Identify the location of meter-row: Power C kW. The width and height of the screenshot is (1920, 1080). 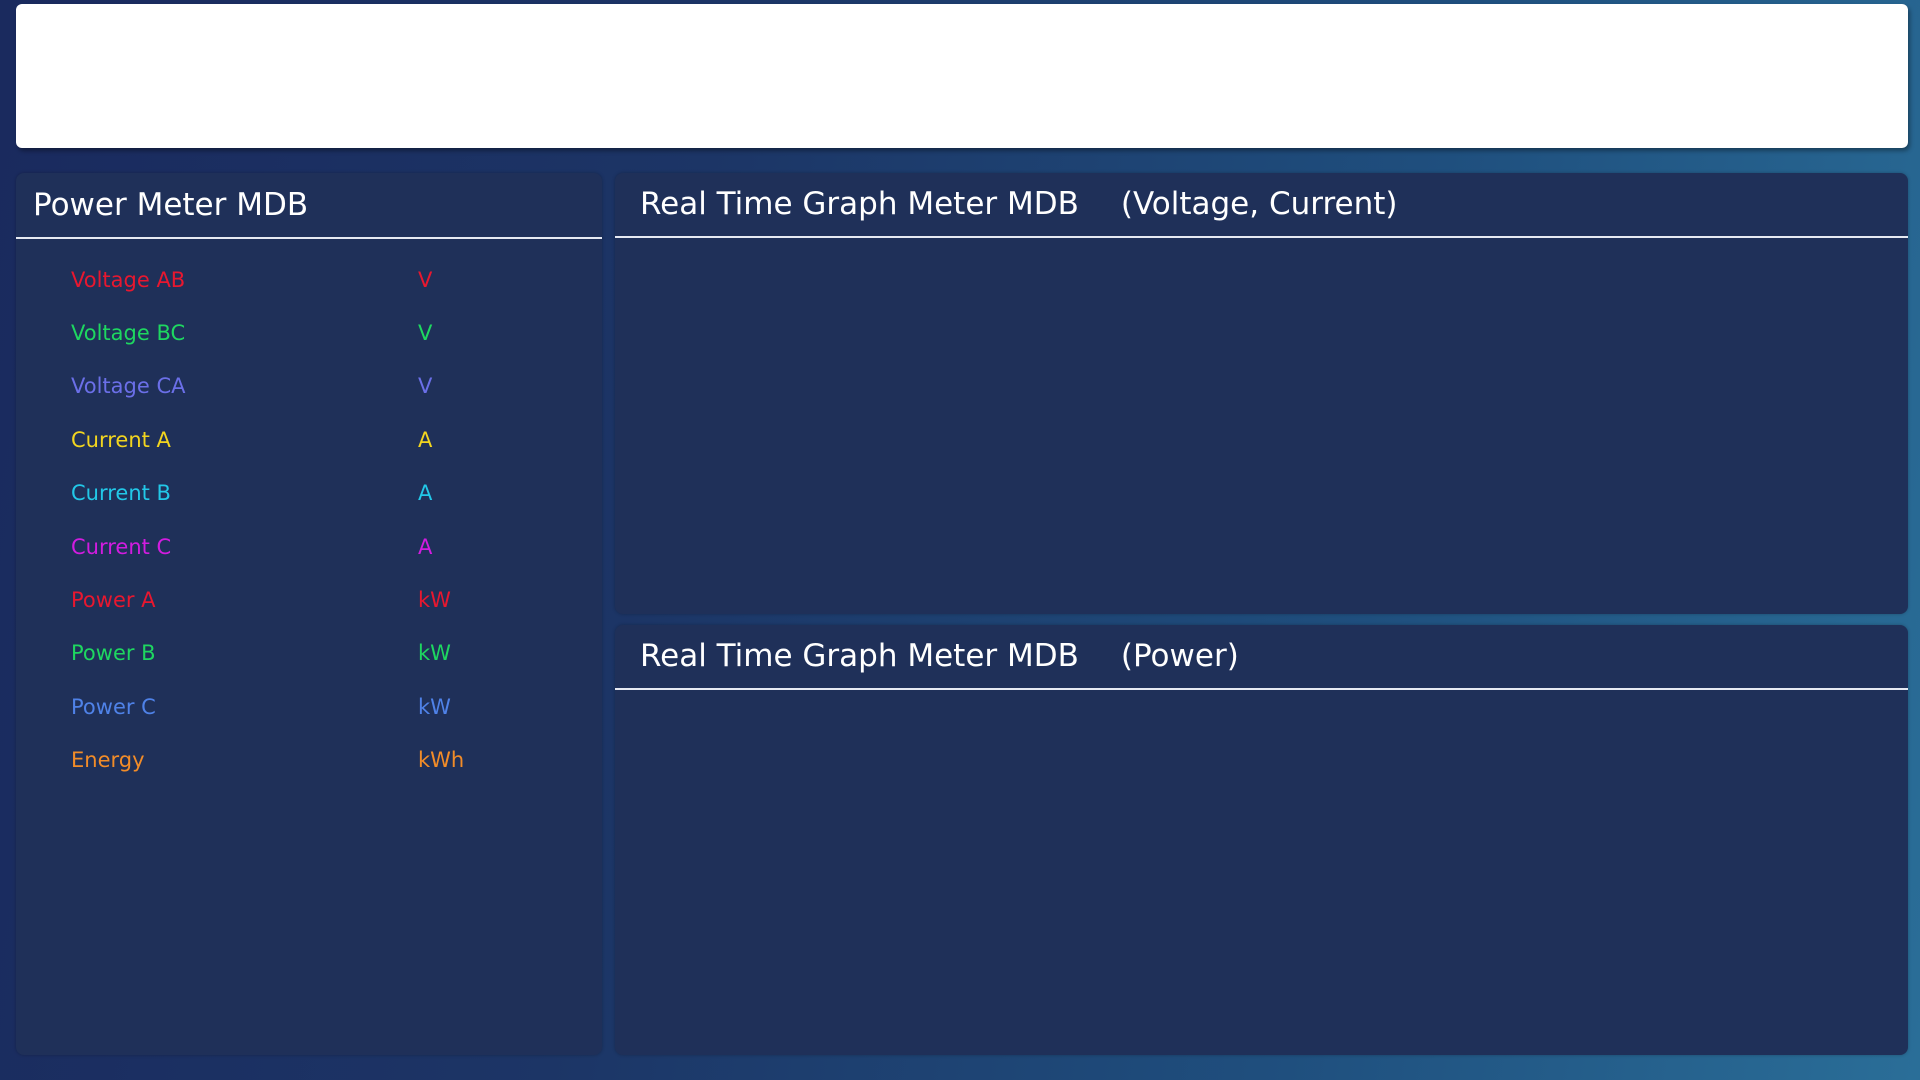
(309, 706).